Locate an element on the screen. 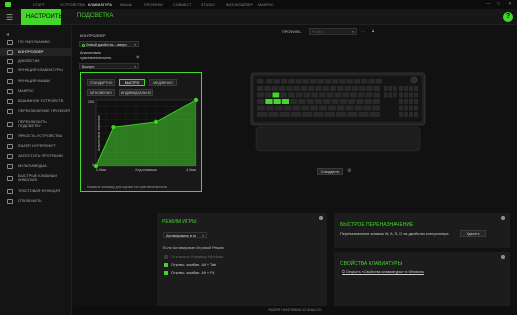  topnav-keyboard: КЛАВИАТУРА is located at coordinates (100, 5).